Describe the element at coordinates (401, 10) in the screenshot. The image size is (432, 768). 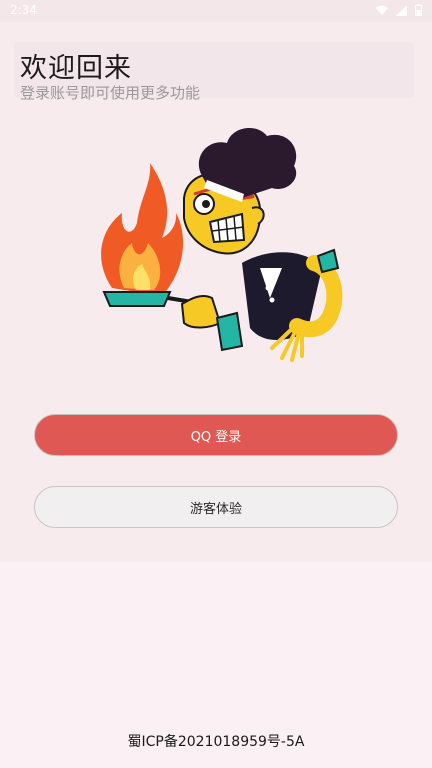
I see `signal-icon` at that location.